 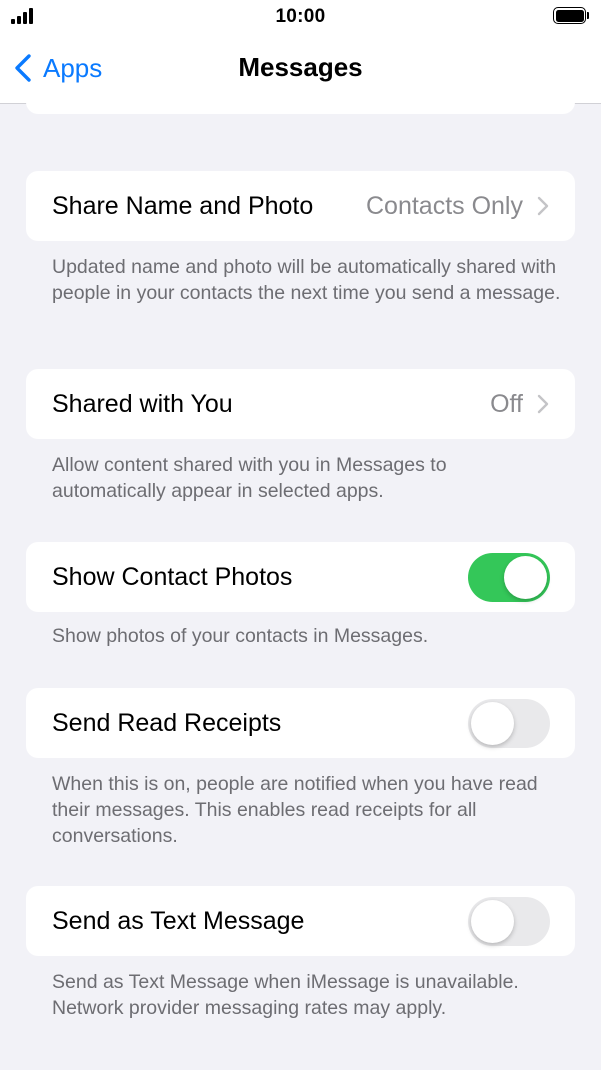 What do you see at coordinates (142, 403) in the screenshot?
I see `shared-with-you-label: Shared with You` at bounding box center [142, 403].